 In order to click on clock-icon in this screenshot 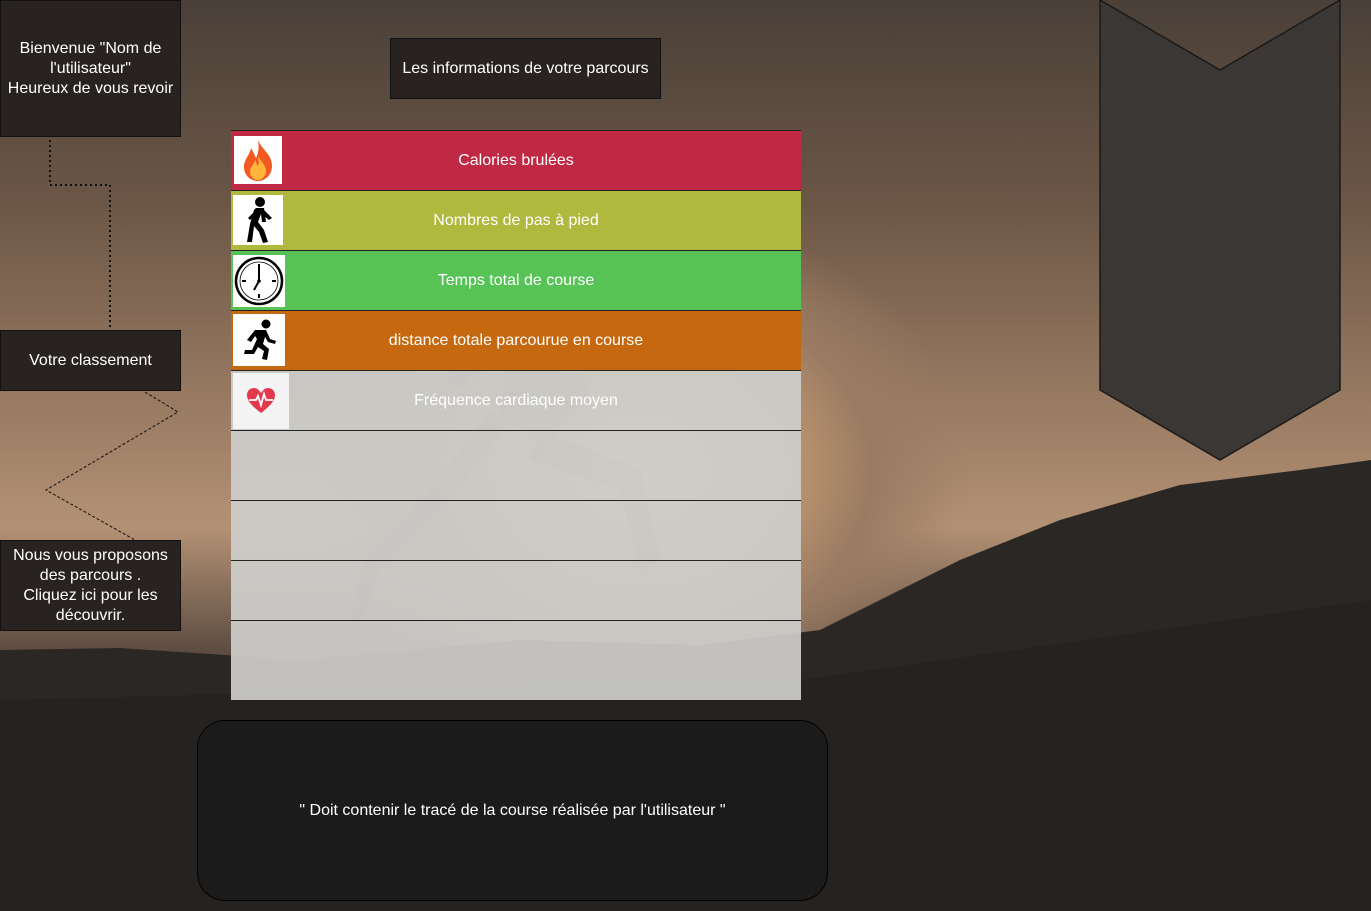, I will do `click(259, 281)`.